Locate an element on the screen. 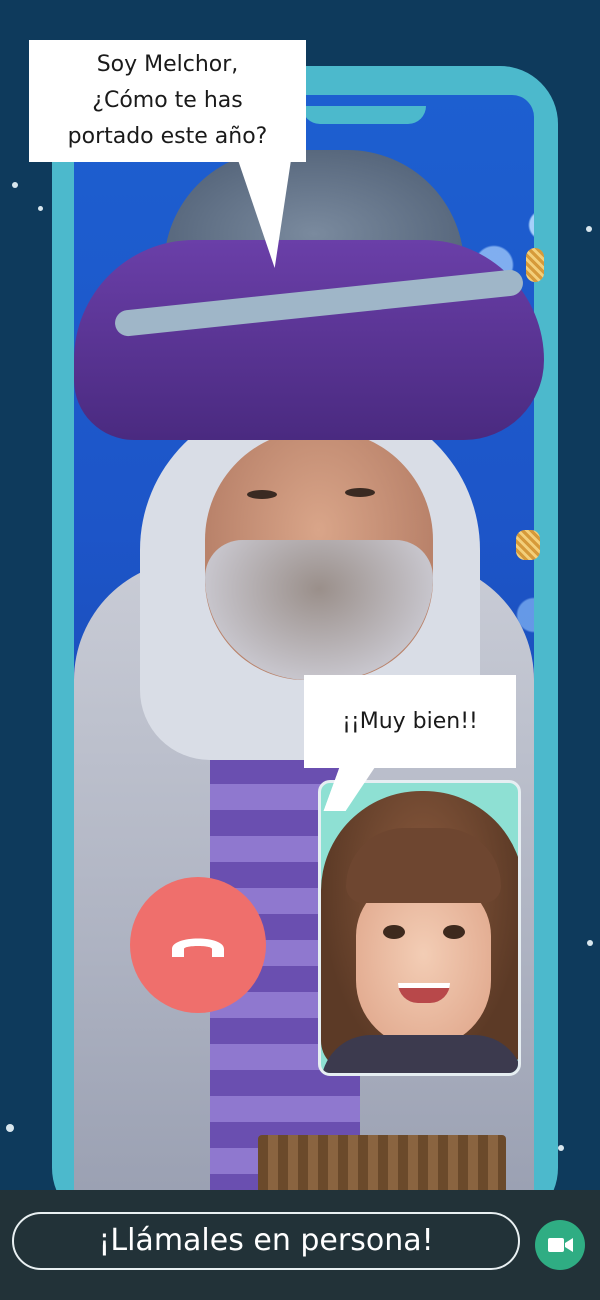  end-call-button is located at coordinates (198, 945).